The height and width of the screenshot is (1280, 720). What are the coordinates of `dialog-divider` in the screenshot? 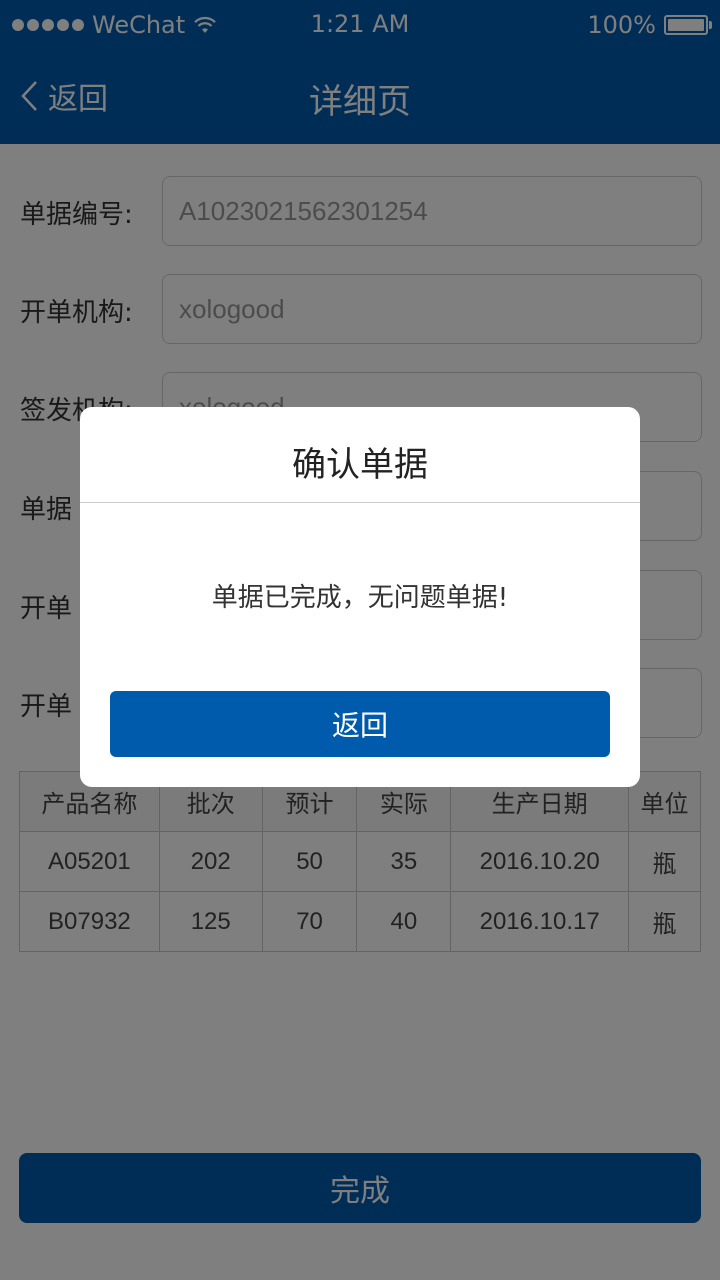 It's located at (360, 502).